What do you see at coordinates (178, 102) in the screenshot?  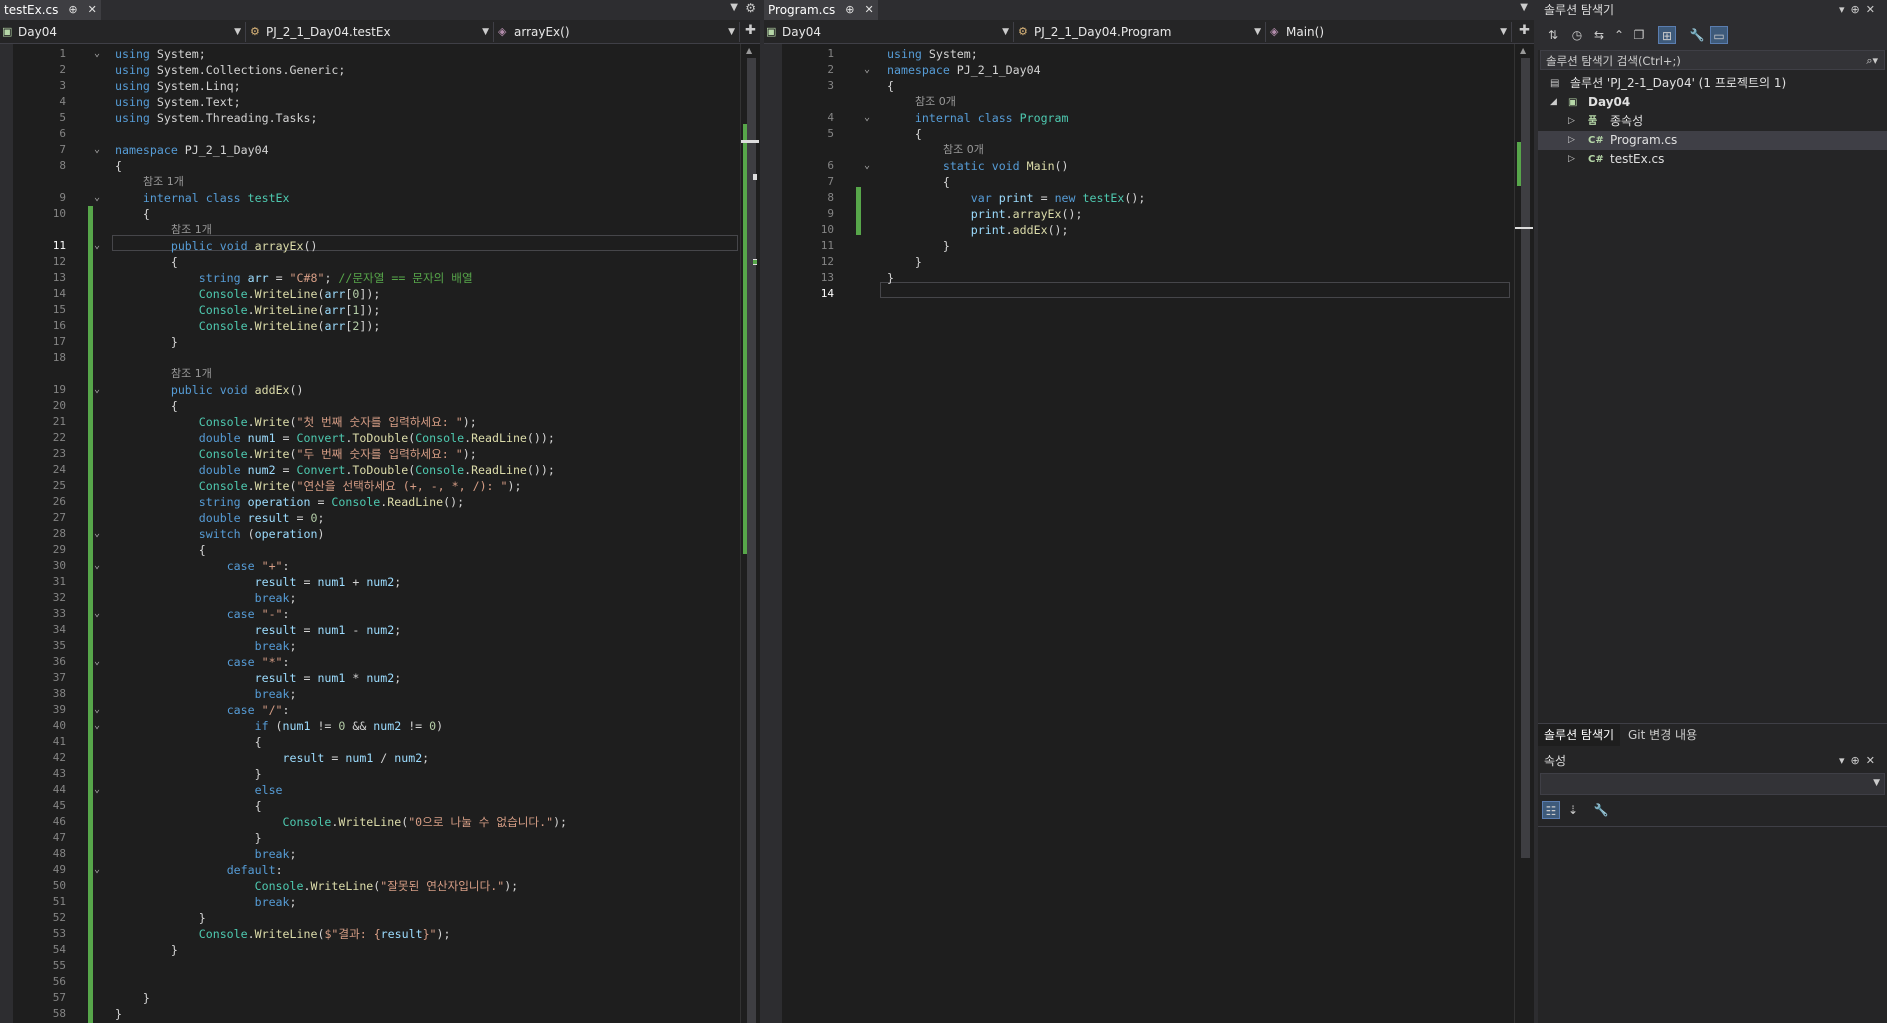 I see `code-text: using System.Text;` at bounding box center [178, 102].